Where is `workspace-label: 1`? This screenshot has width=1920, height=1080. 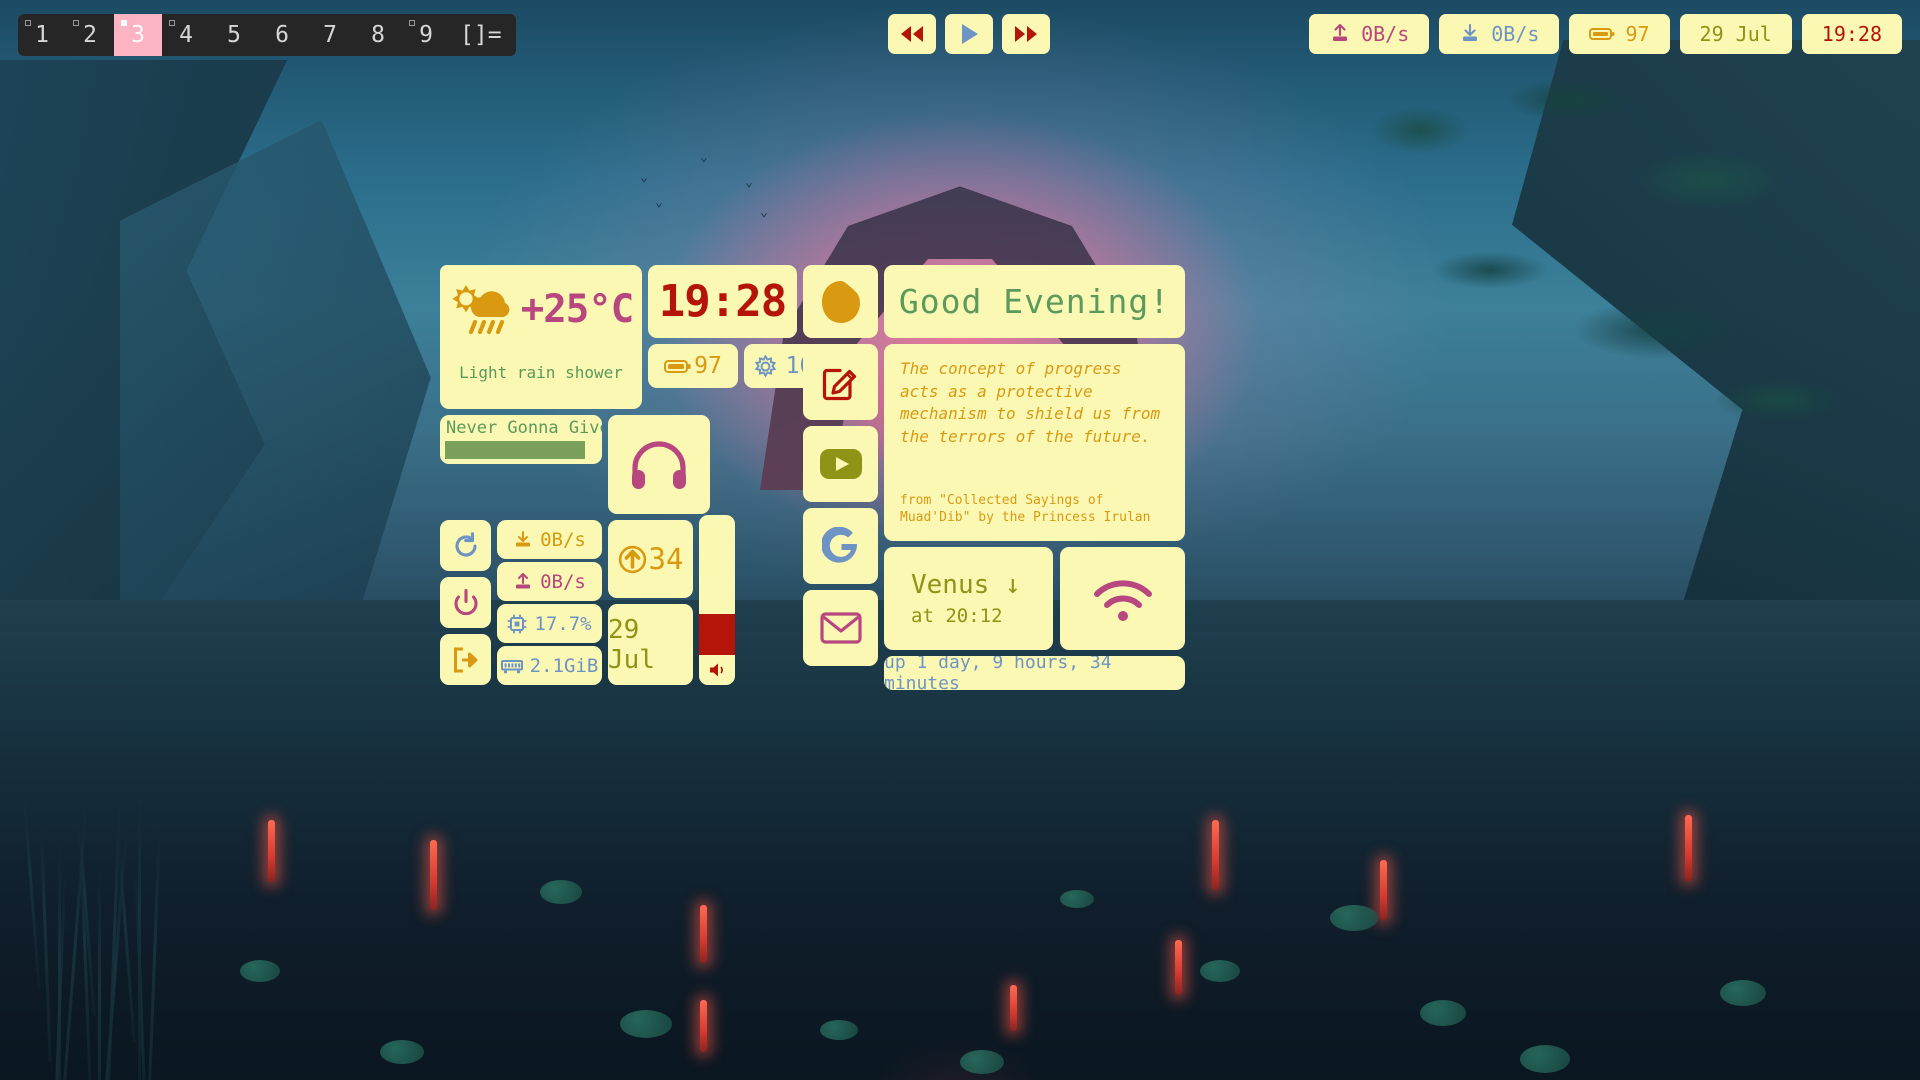
workspace-label: 1 is located at coordinates (42, 35).